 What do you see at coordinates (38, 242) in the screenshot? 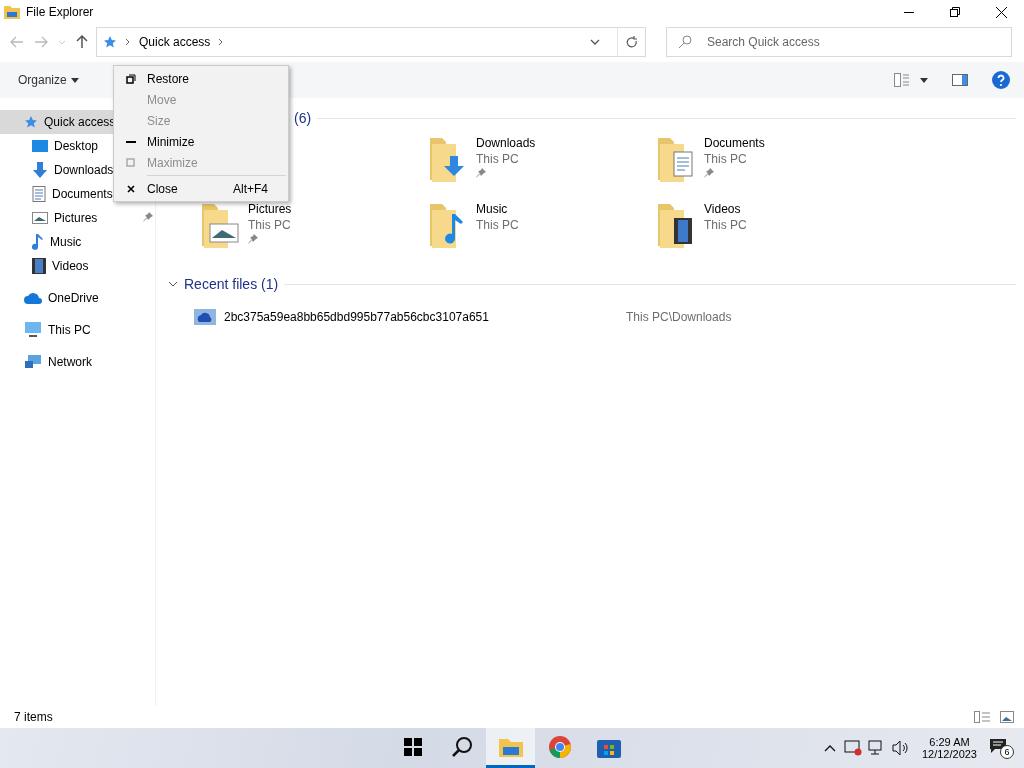
I see `music-note-icon` at bounding box center [38, 242].